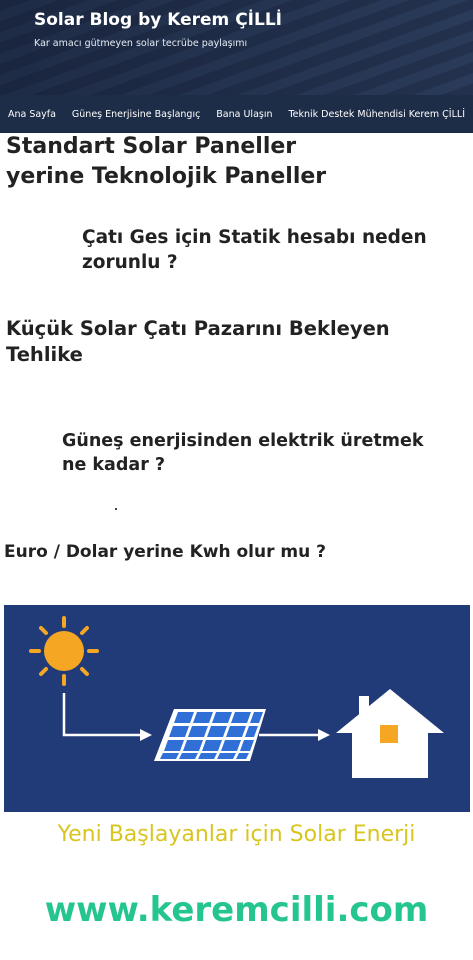  I want to click on site-url-link: www.keremcilli.com, so click(236, 910).